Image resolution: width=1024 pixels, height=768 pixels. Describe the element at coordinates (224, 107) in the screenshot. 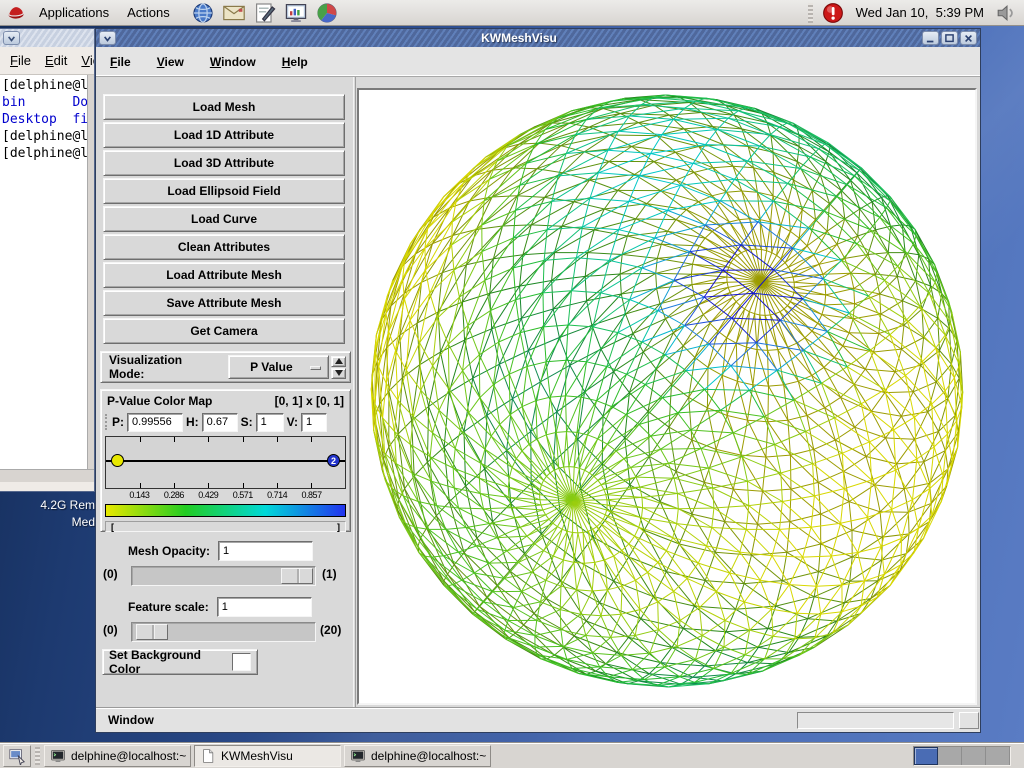

I see `load-mesh-button: Load Mesh` at that location.